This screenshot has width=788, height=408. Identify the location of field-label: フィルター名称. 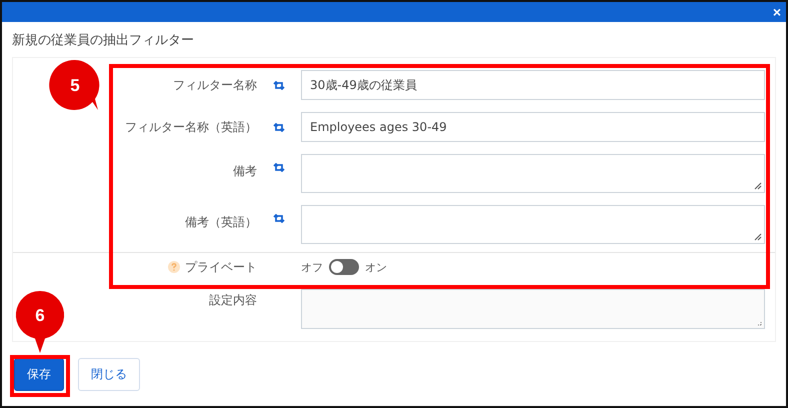
(215, 85).